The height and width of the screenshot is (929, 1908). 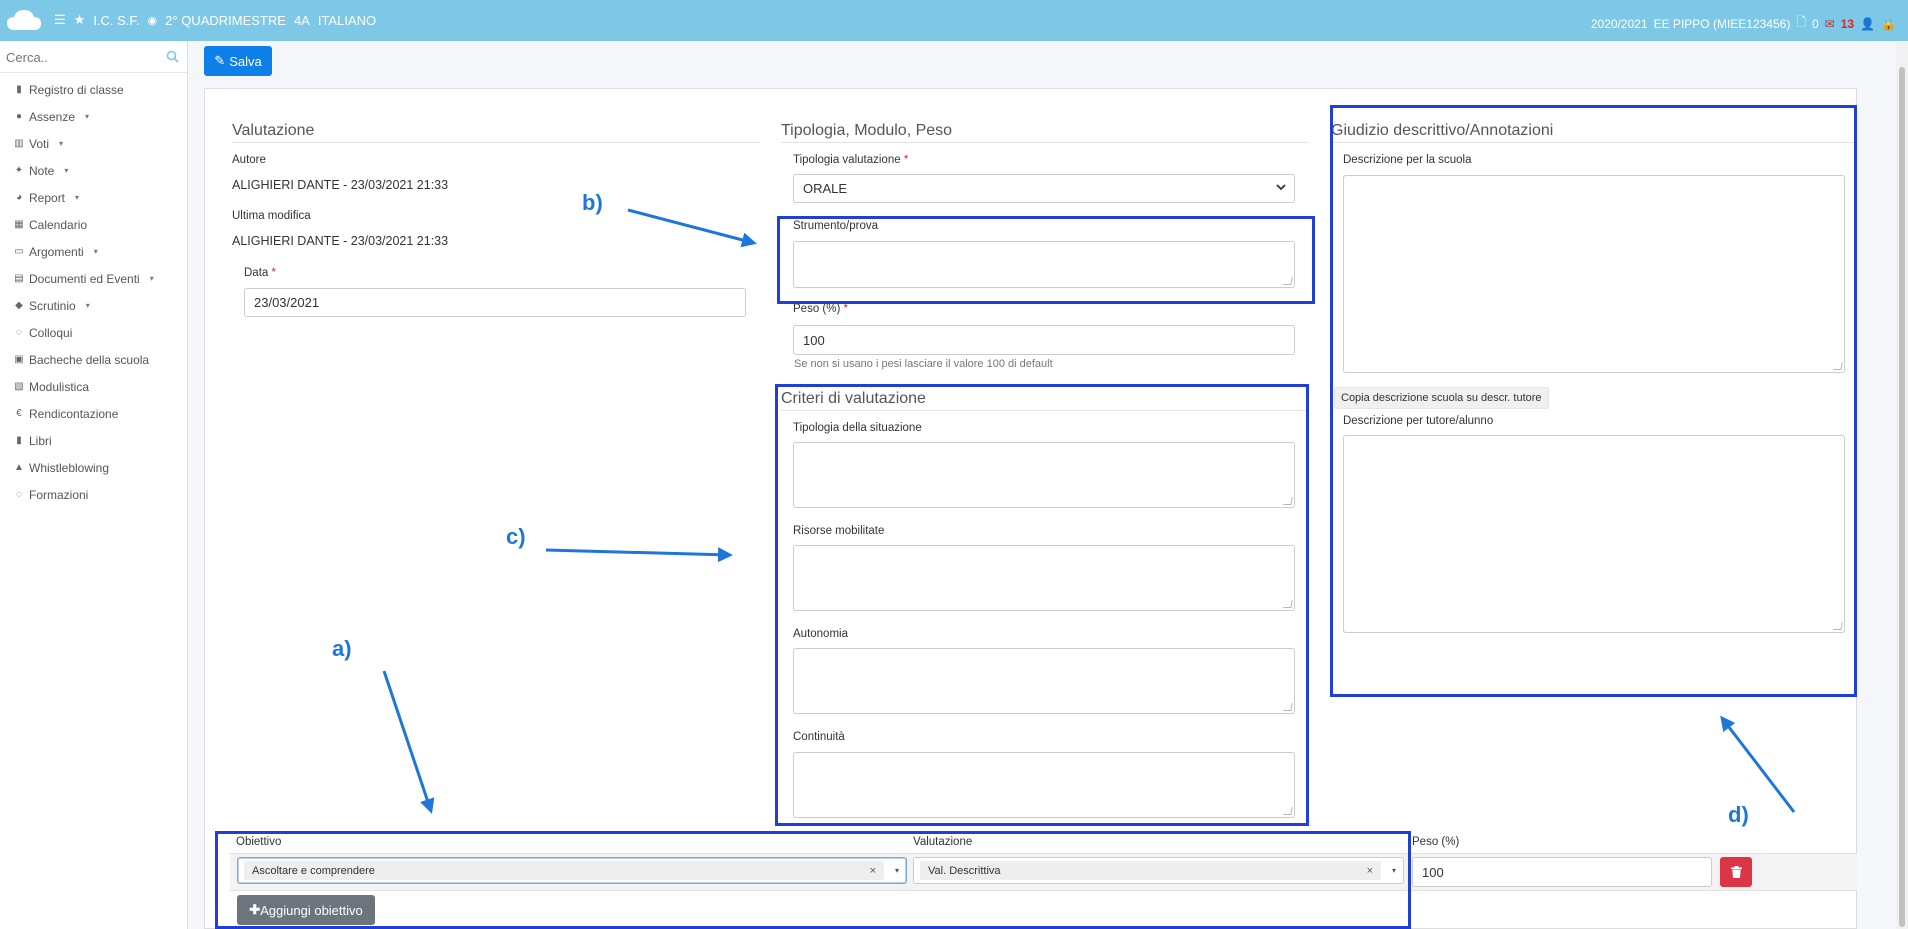 I want to click on data-input: 23/03/2021, so click(x=495, y=302).